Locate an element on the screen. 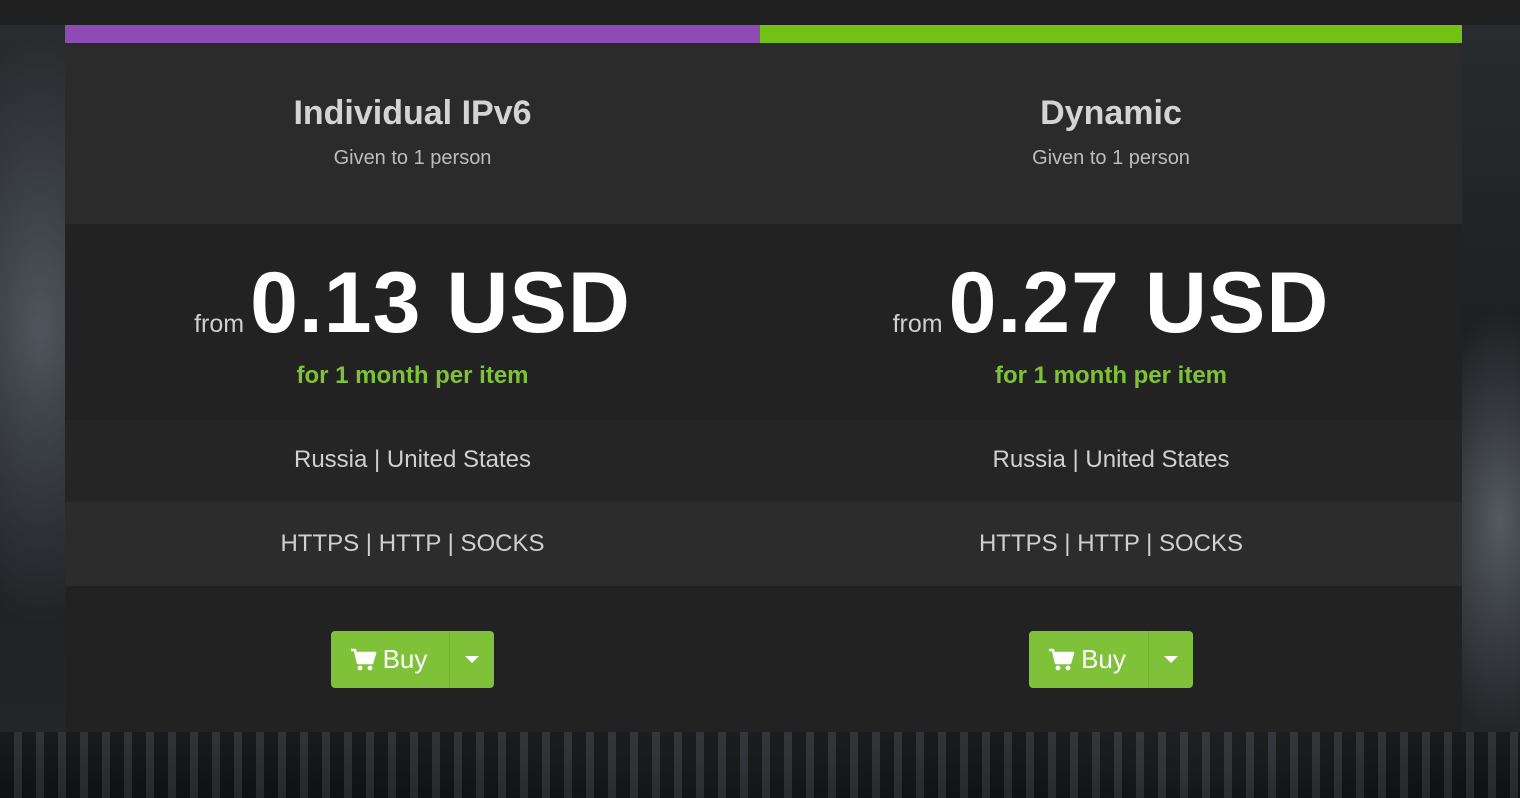 Image resolution: width=1520 pixels, height=798 pixels. price-line: from0.13 USD is located at coordinates (412, 303).